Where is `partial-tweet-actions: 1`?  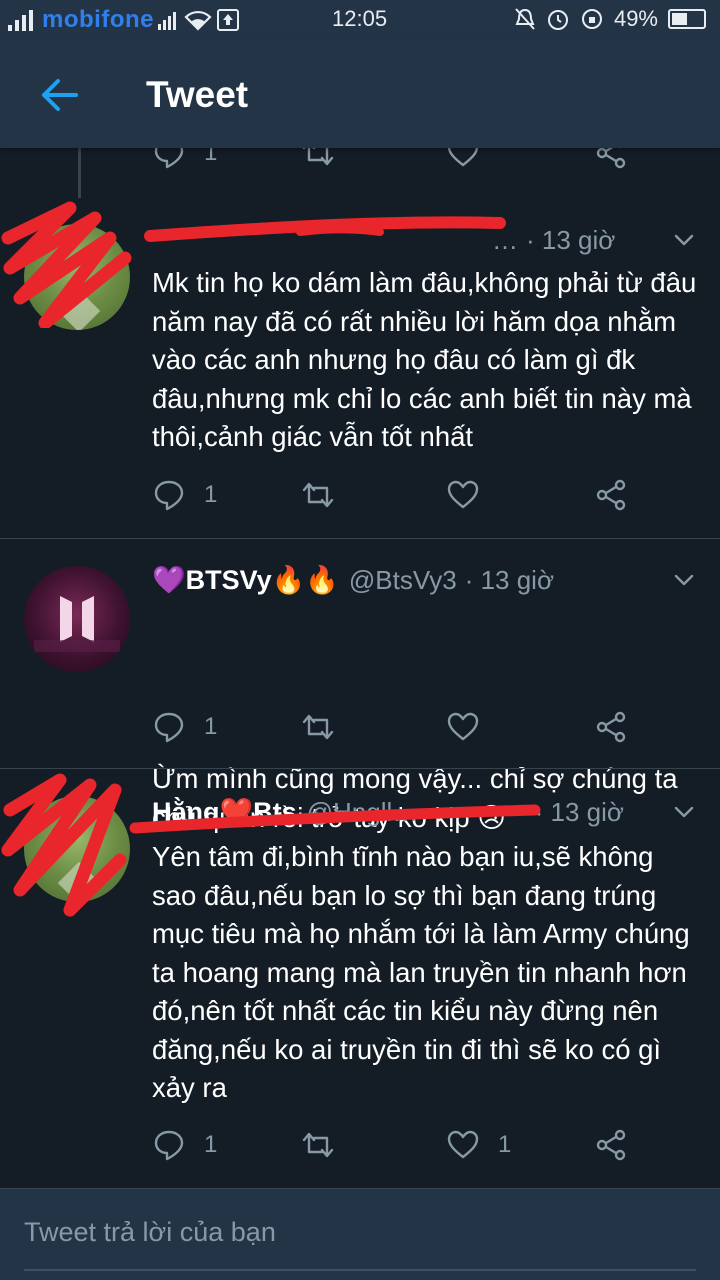
partial-tweet-actions: 1 is located at coordinates (360, 162).